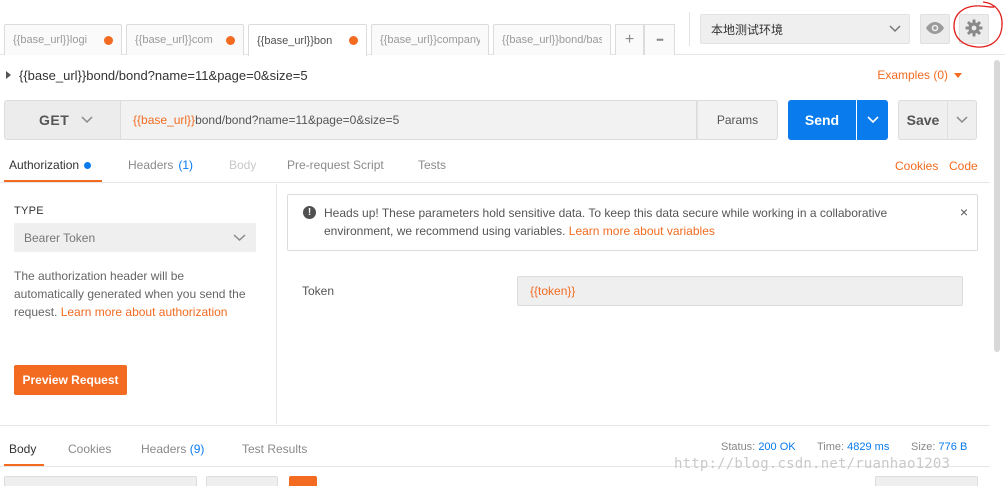 This screenshot has height=486, width=1005. What do you see at coordinates (108, 40) in the screenshot?
I see `unsaved-dot-icon` at bounding box center [108, 40].